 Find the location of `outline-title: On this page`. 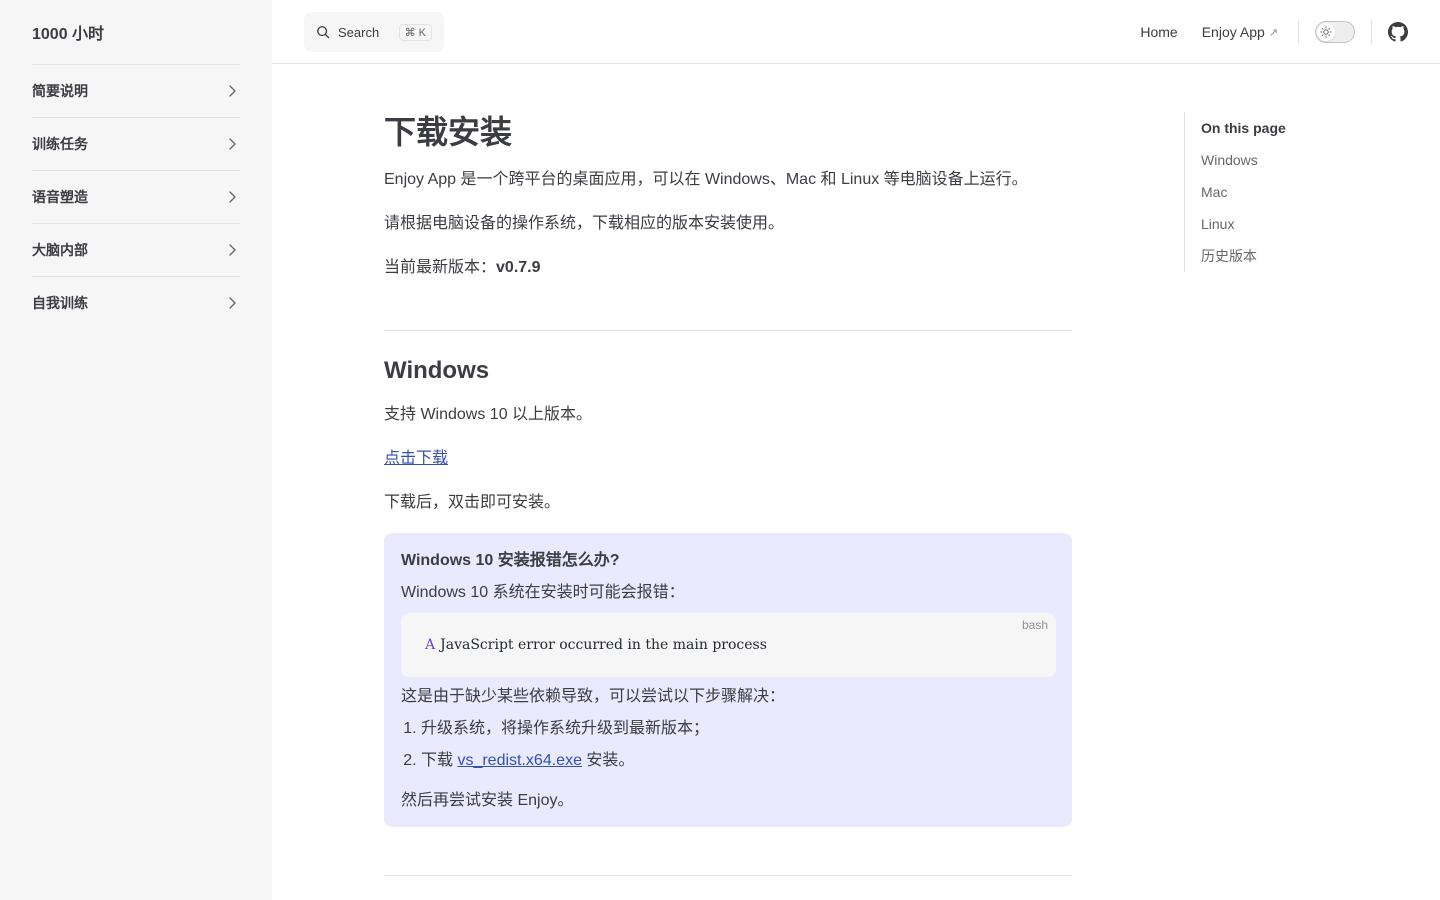

outline-title: On this page is located at coordinates (1243, 128).